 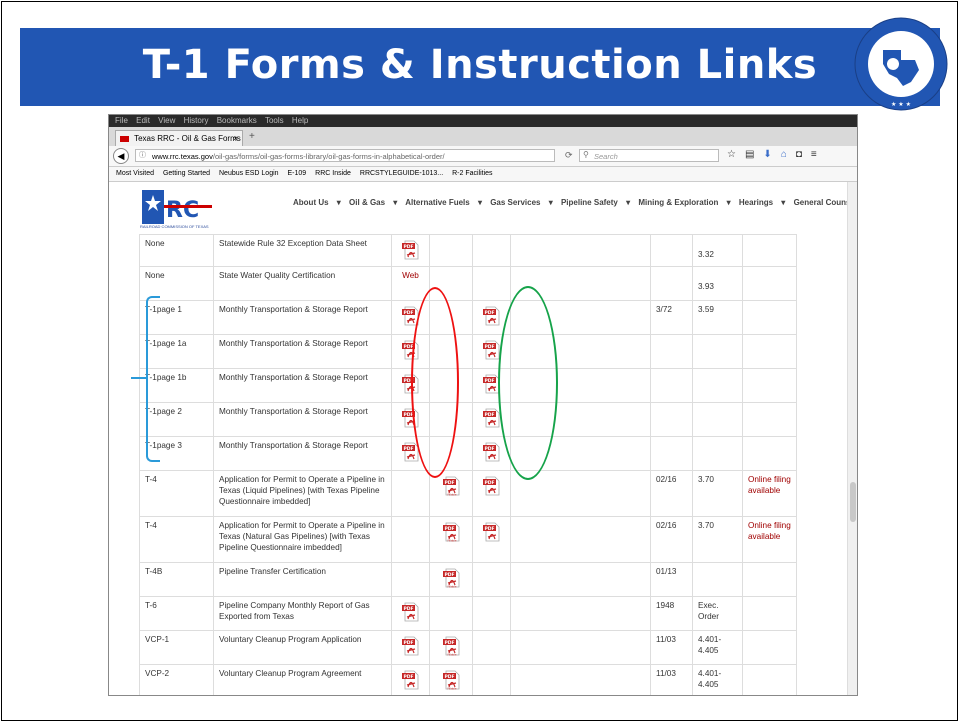 I want to click on t1-pages-bracket-tick, so click(x=139, y=378).